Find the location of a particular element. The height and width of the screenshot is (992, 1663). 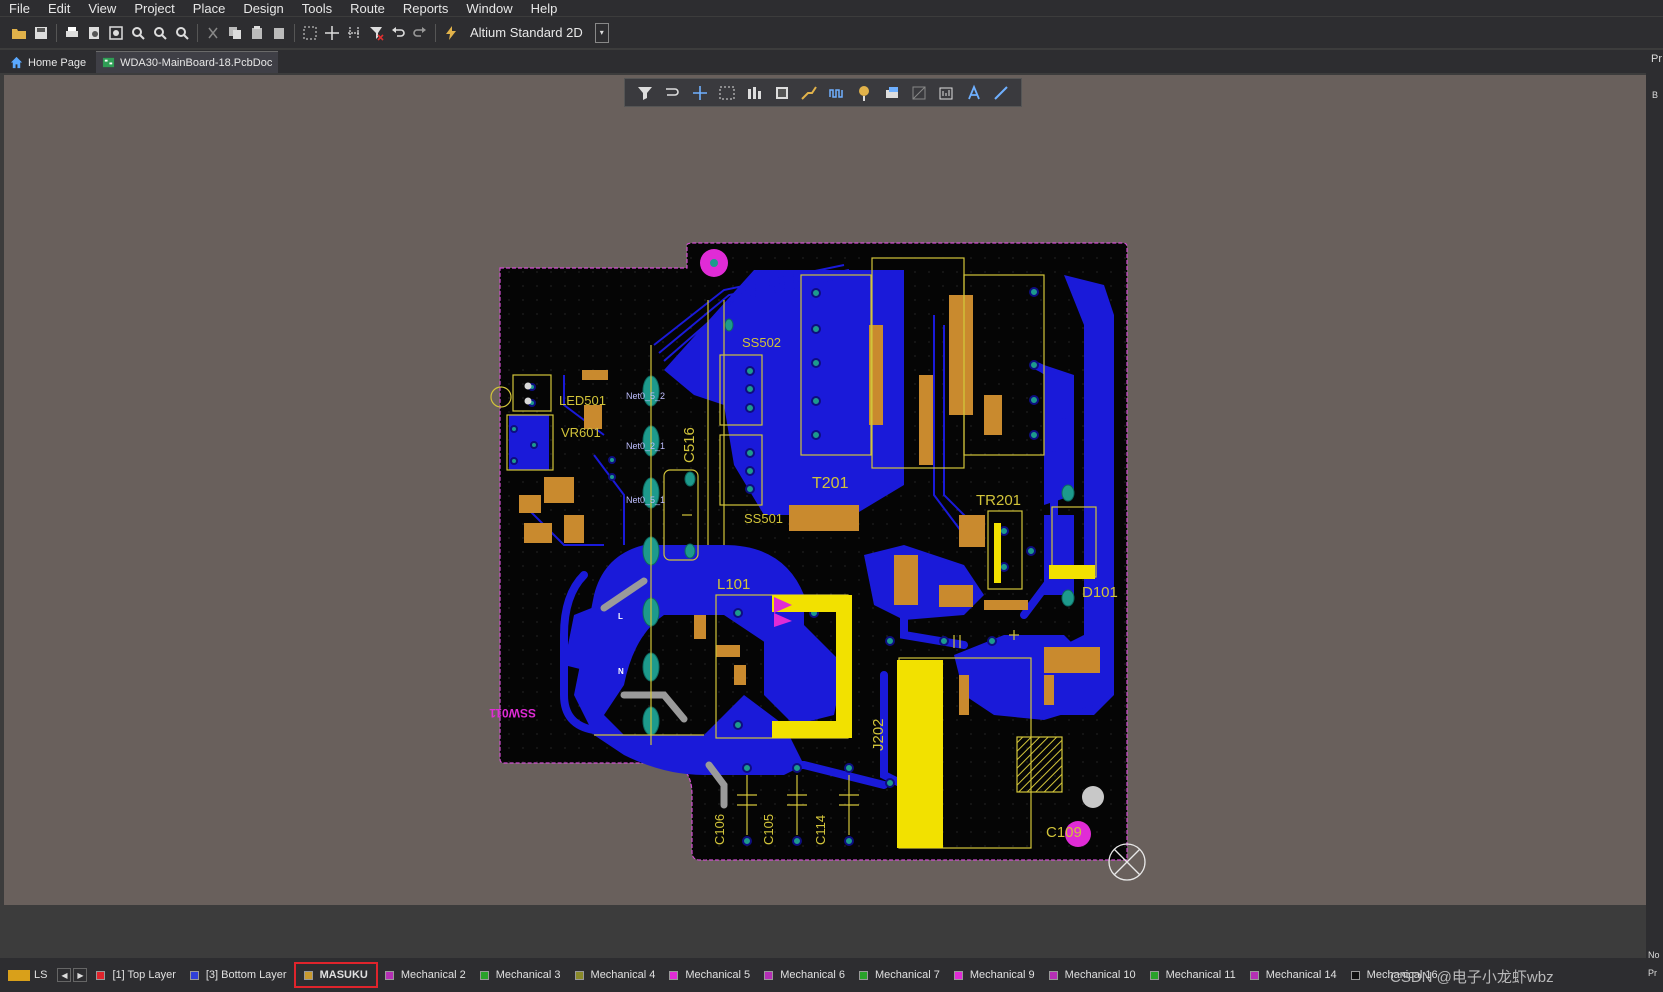

view-mode-dropdown: ▾ is located at coordinates (601, 32).